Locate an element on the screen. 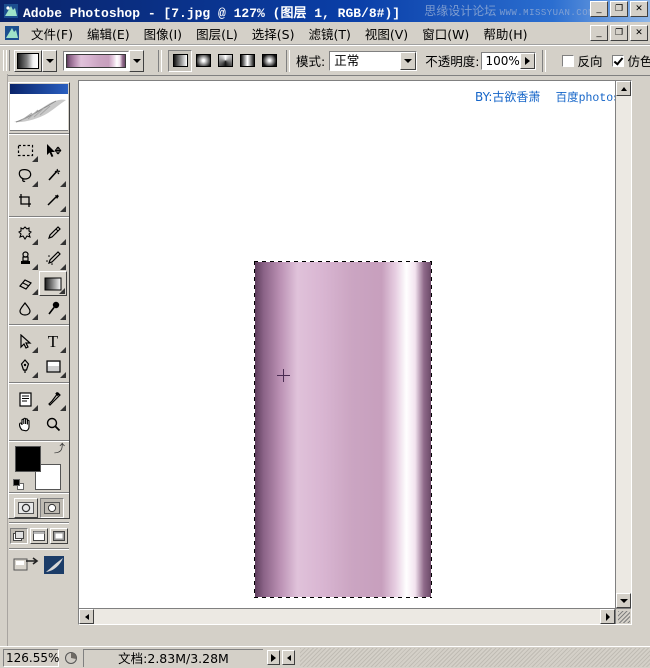 The width and height of the screenshot is (650, 668). clone-stamp-tool is located at coordinates (25, 258).